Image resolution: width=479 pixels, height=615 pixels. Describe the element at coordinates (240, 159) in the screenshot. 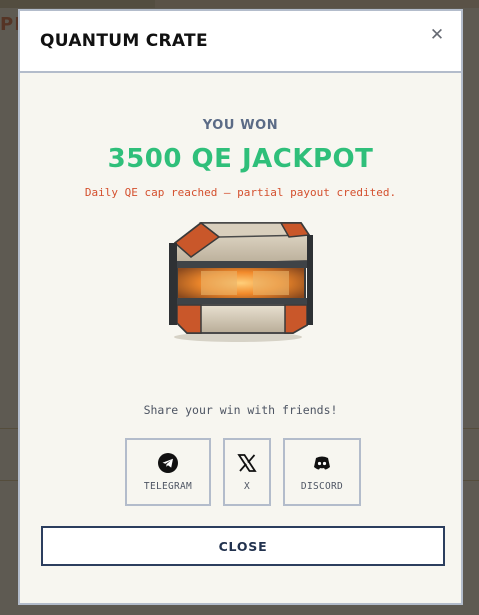

I see `reward-amount: 3500 QE JACKPOT` at that location.